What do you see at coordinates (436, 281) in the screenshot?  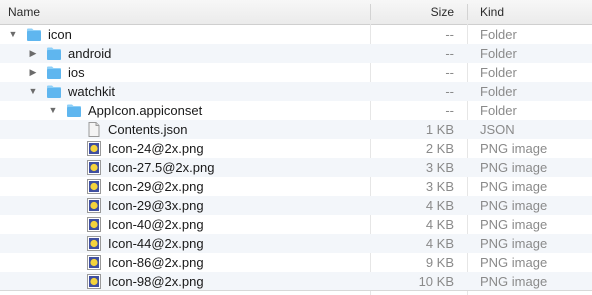 I see `file-size: 10 KB` at bounding box center [436, 281].